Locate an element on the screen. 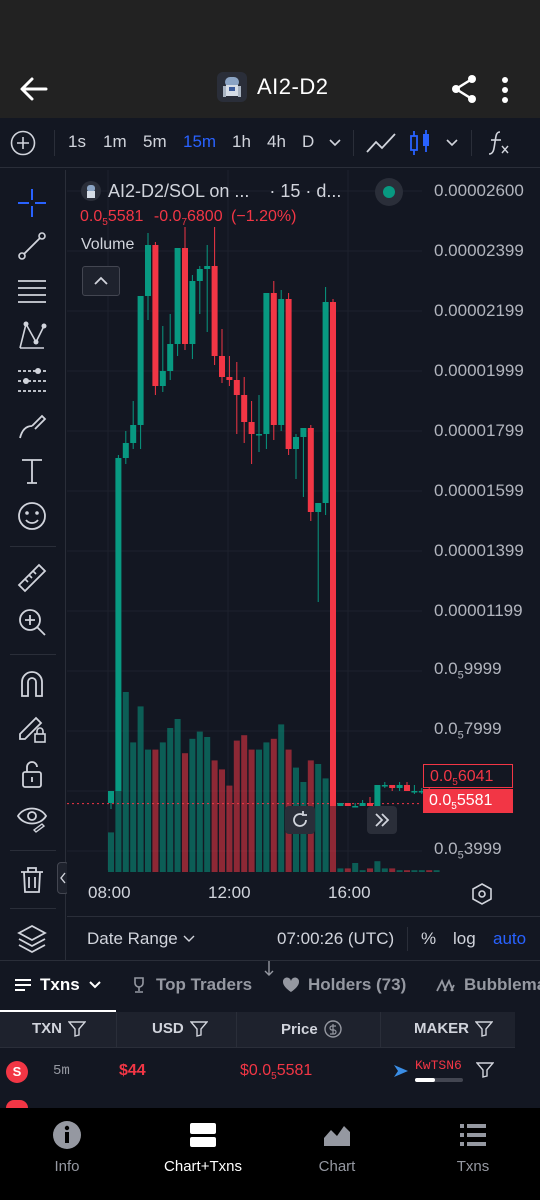 The height and width of the screenshot is (1200, 540). settings-hexagon-icon is located at coordinates (482, 894).